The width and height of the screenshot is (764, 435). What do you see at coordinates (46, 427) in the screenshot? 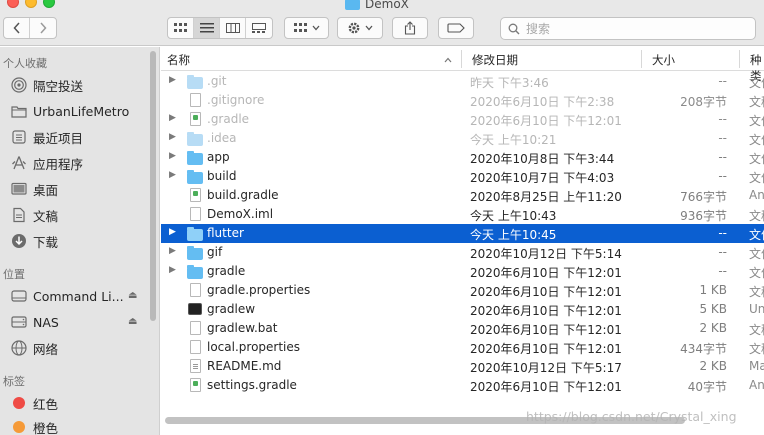
I see `sidebar-item-label: 橙色` at bounding box center [46, 427].